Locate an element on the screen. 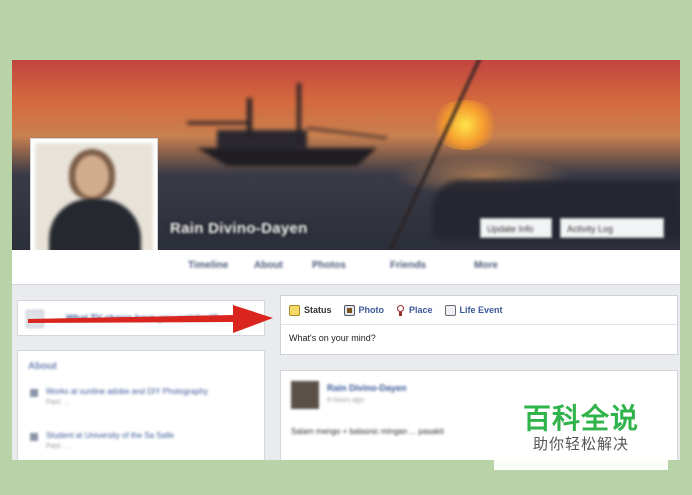  tab-life-event: Life Event is located at coordinates (473, 310).